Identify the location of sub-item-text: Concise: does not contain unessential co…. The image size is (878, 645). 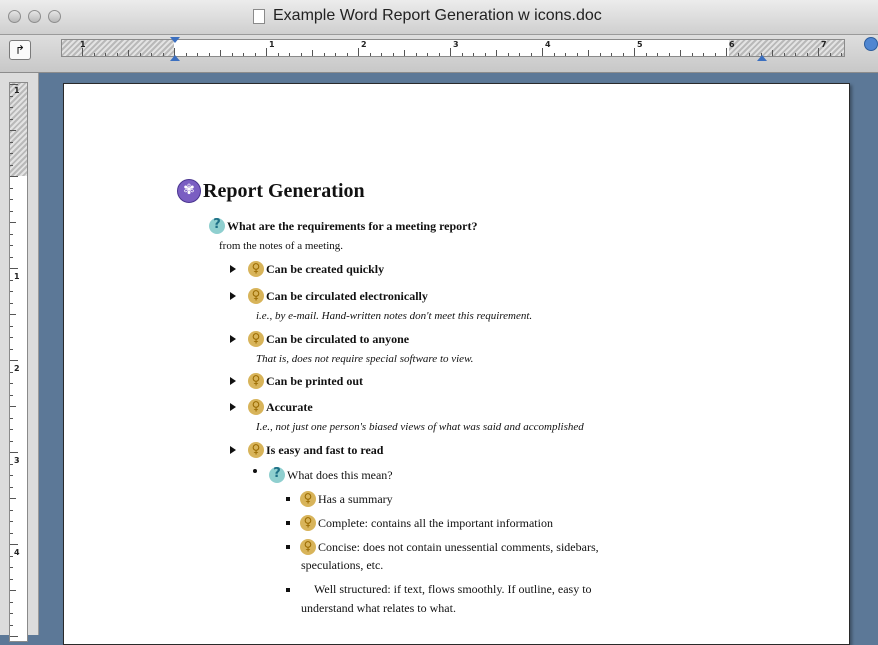
(458, 546).